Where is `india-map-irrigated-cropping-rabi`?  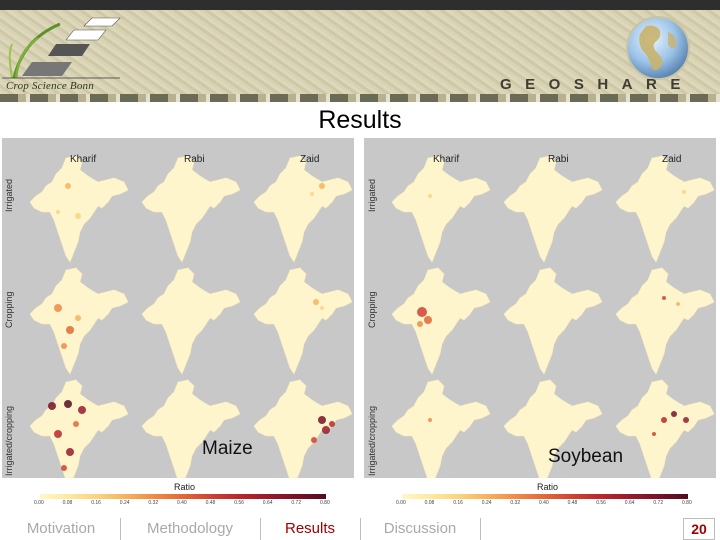
india-map-irrigated-cropping-rabi is located at coordinates (191, 428).